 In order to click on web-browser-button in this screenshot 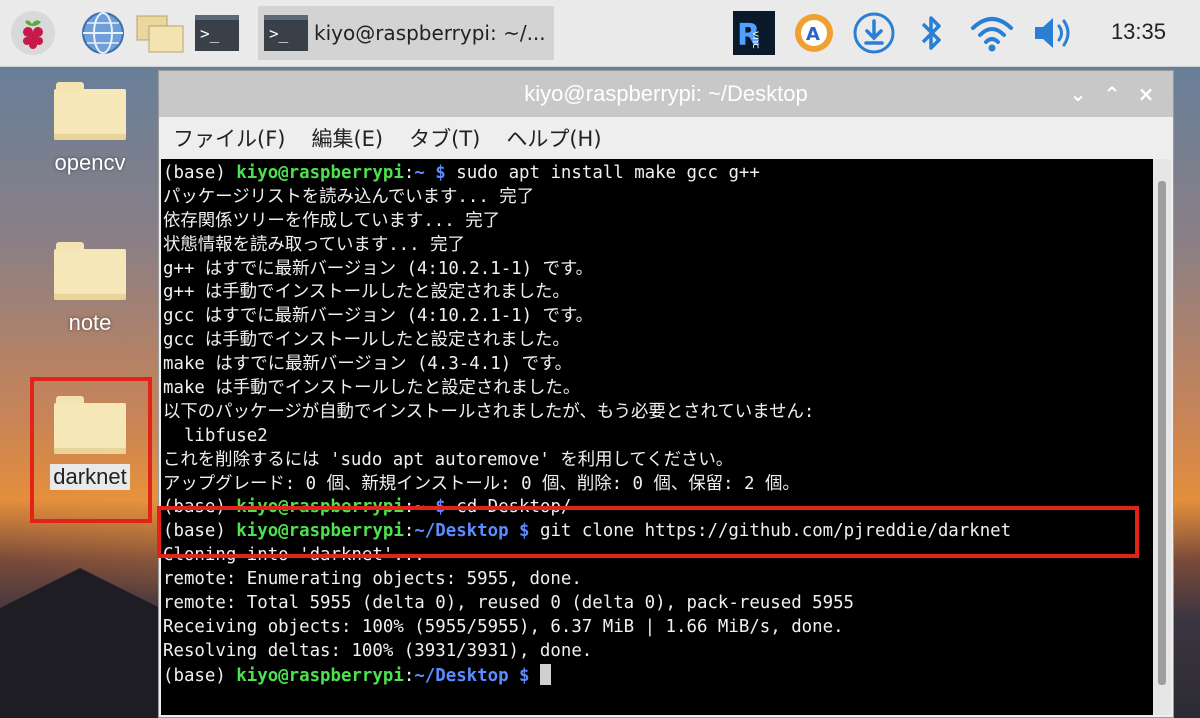, I will do `click(103, 33)`.